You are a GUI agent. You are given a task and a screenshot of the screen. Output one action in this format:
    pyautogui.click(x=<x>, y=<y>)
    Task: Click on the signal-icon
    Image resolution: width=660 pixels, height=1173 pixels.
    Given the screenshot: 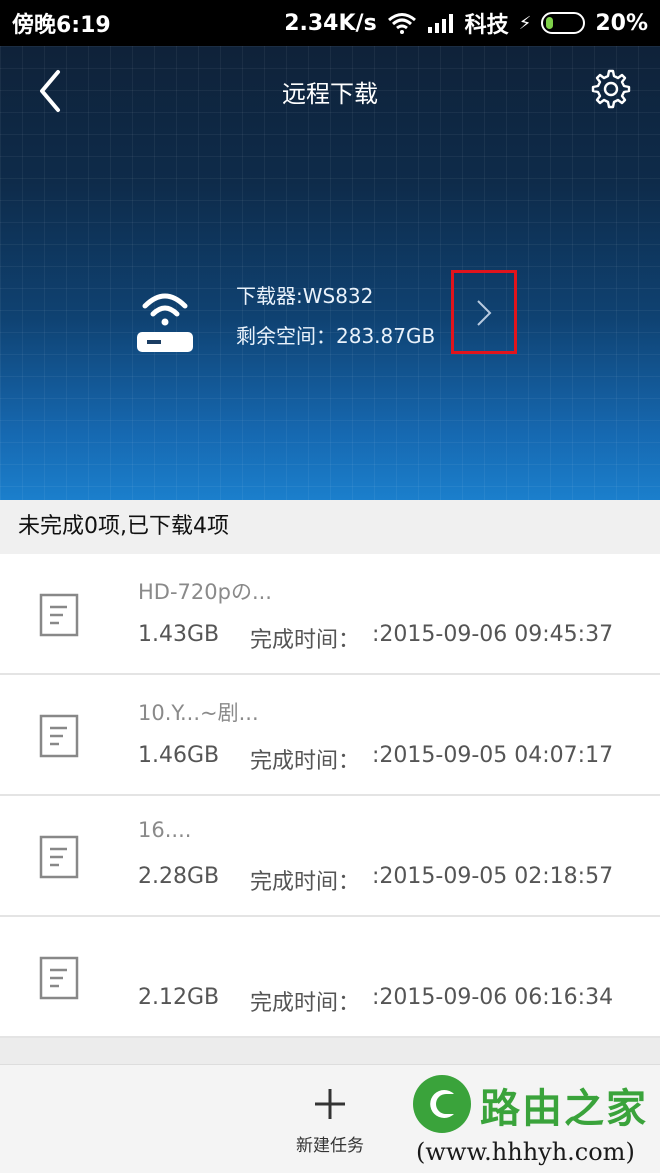 What is the action you would take?
    pyautogui.click(x=440, y=23)
    